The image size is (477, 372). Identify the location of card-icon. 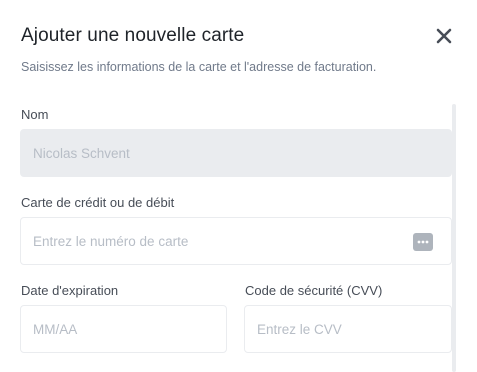
(423, 242).